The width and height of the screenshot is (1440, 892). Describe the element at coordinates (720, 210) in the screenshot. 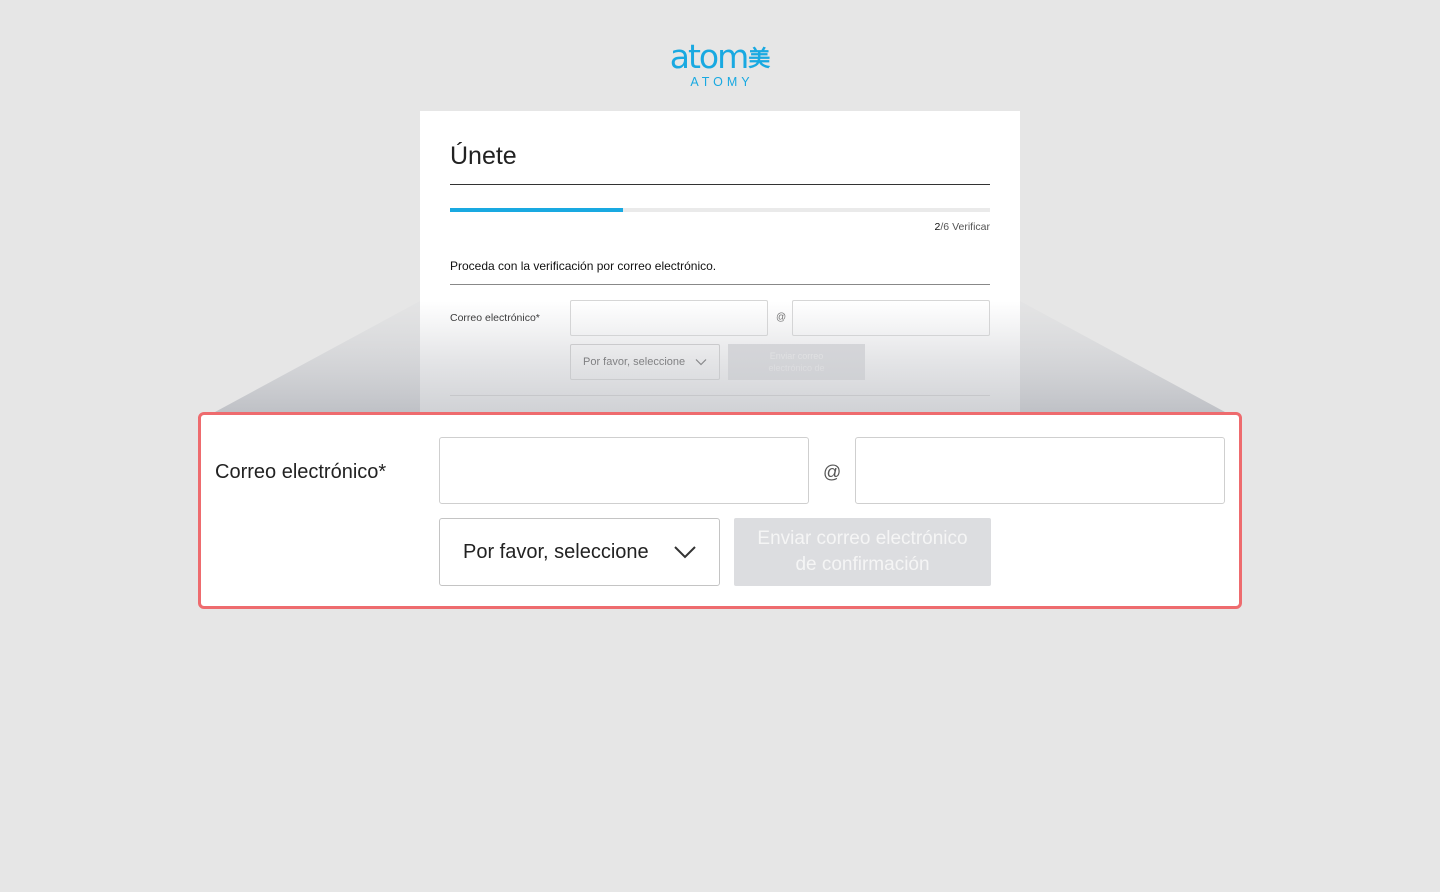

I see `progress-bar` at that location.